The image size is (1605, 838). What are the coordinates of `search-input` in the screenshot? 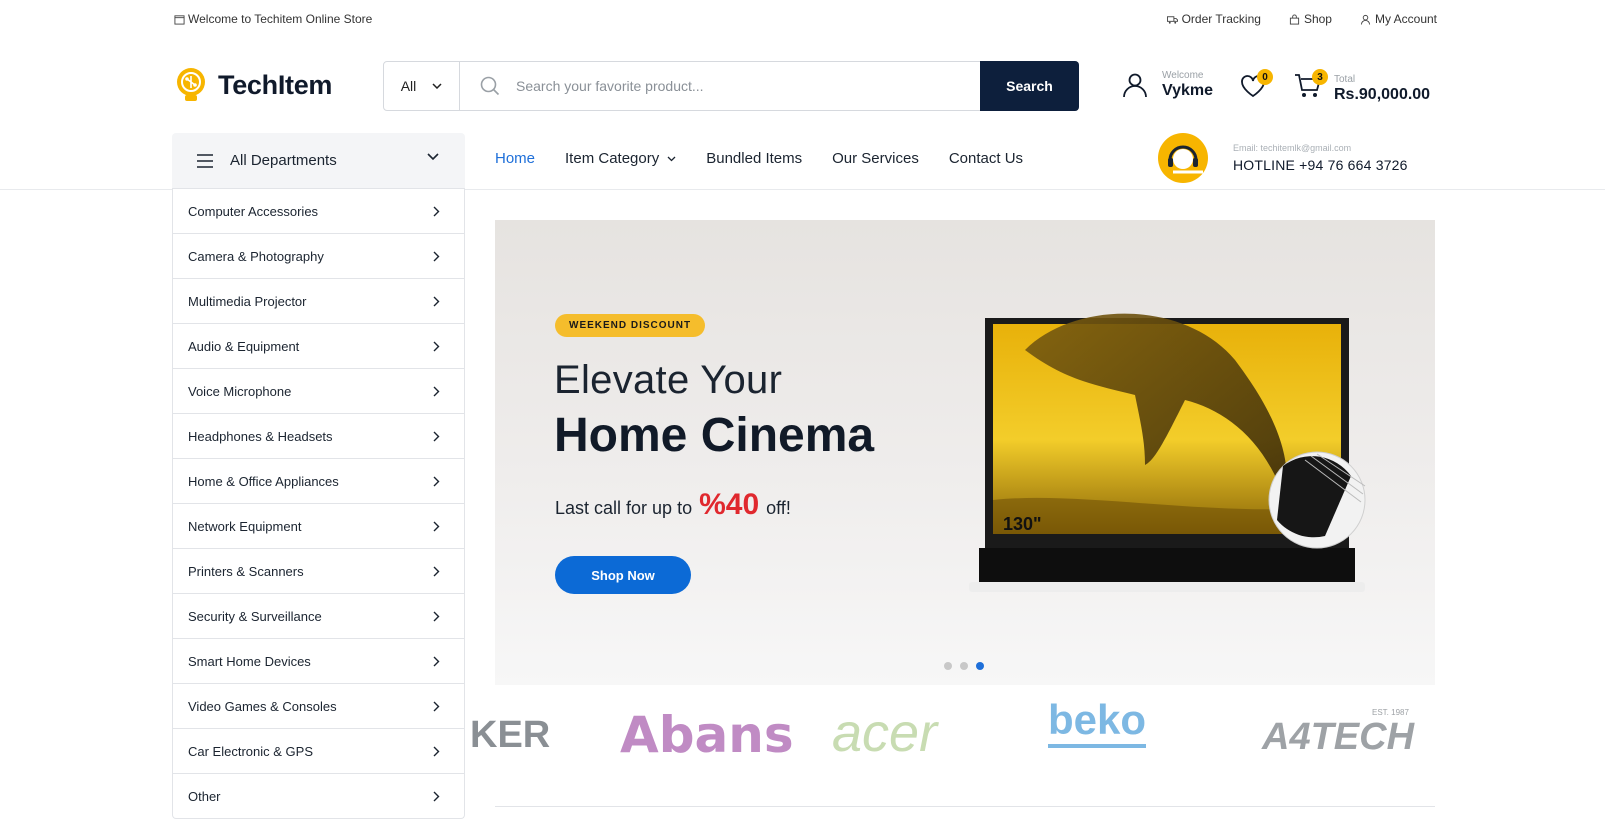 It's located at (736, 86).